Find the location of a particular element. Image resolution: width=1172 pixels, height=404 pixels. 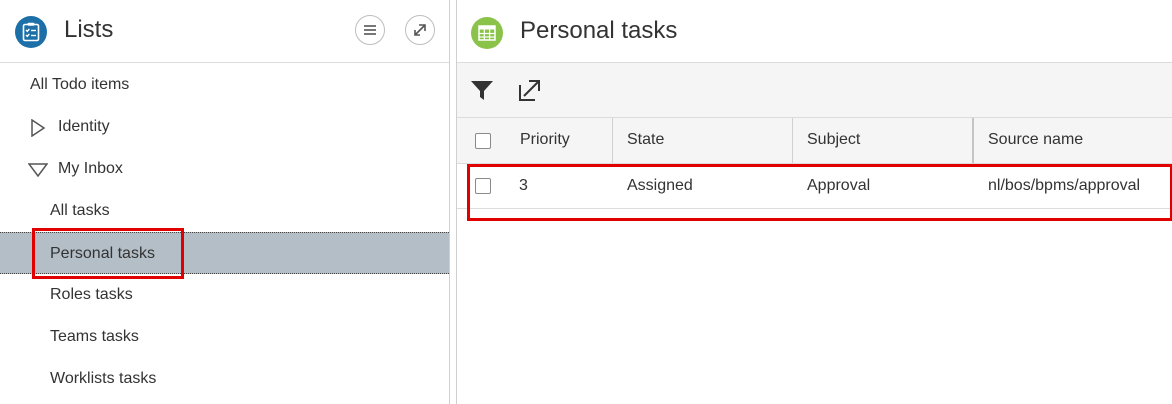

nav-item-label: My Inbox is located at coordinates (90, 168).